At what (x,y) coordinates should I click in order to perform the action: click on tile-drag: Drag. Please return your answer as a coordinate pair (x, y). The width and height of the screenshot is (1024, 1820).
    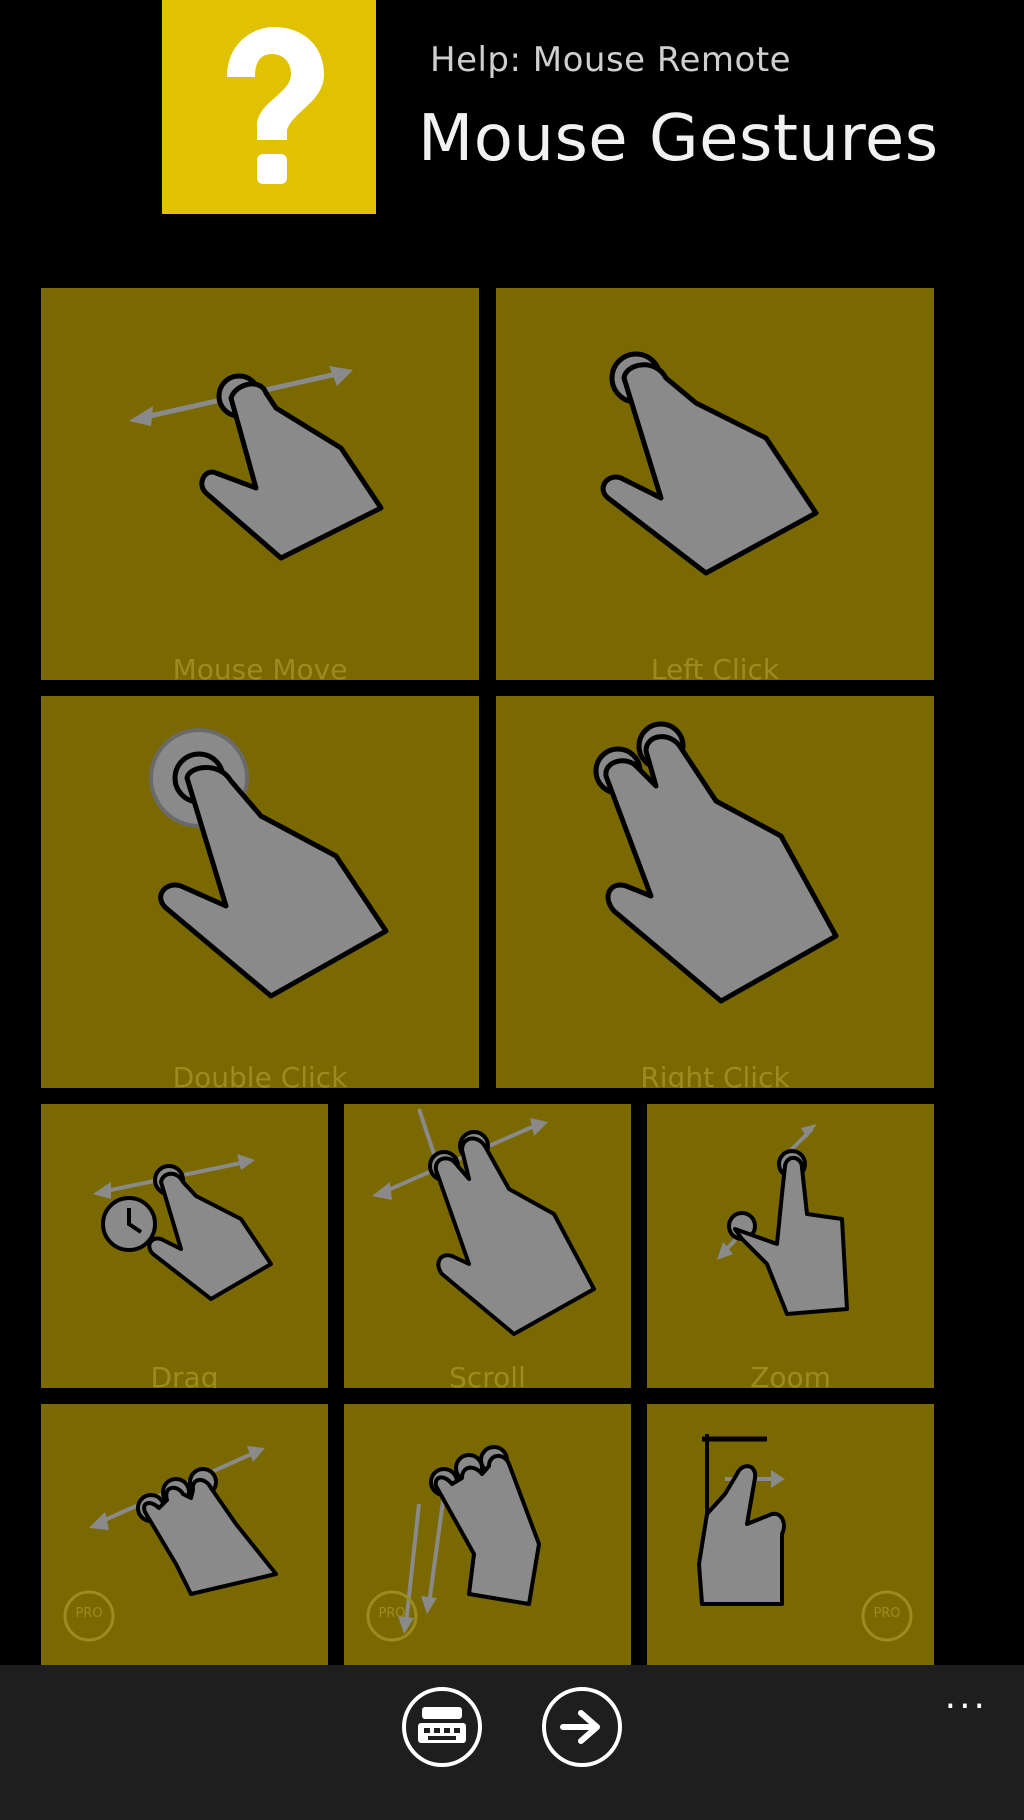
    Looking at the image, I should click on (184, 1246).